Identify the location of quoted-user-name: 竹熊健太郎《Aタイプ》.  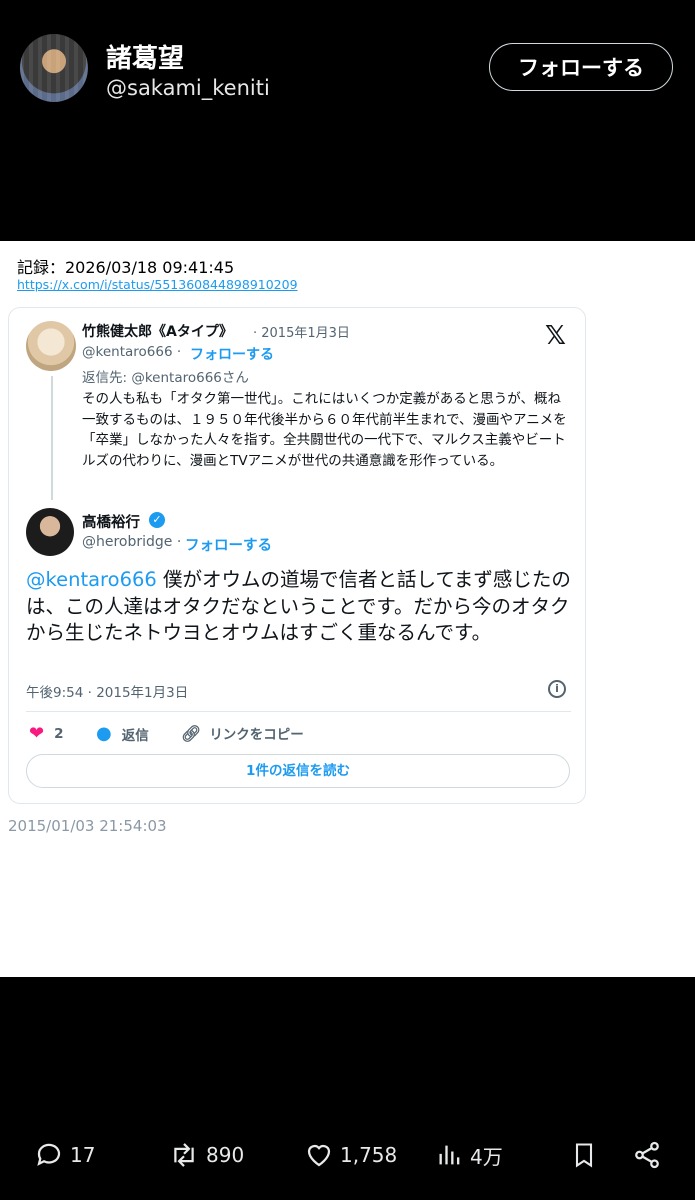
(157, 332).